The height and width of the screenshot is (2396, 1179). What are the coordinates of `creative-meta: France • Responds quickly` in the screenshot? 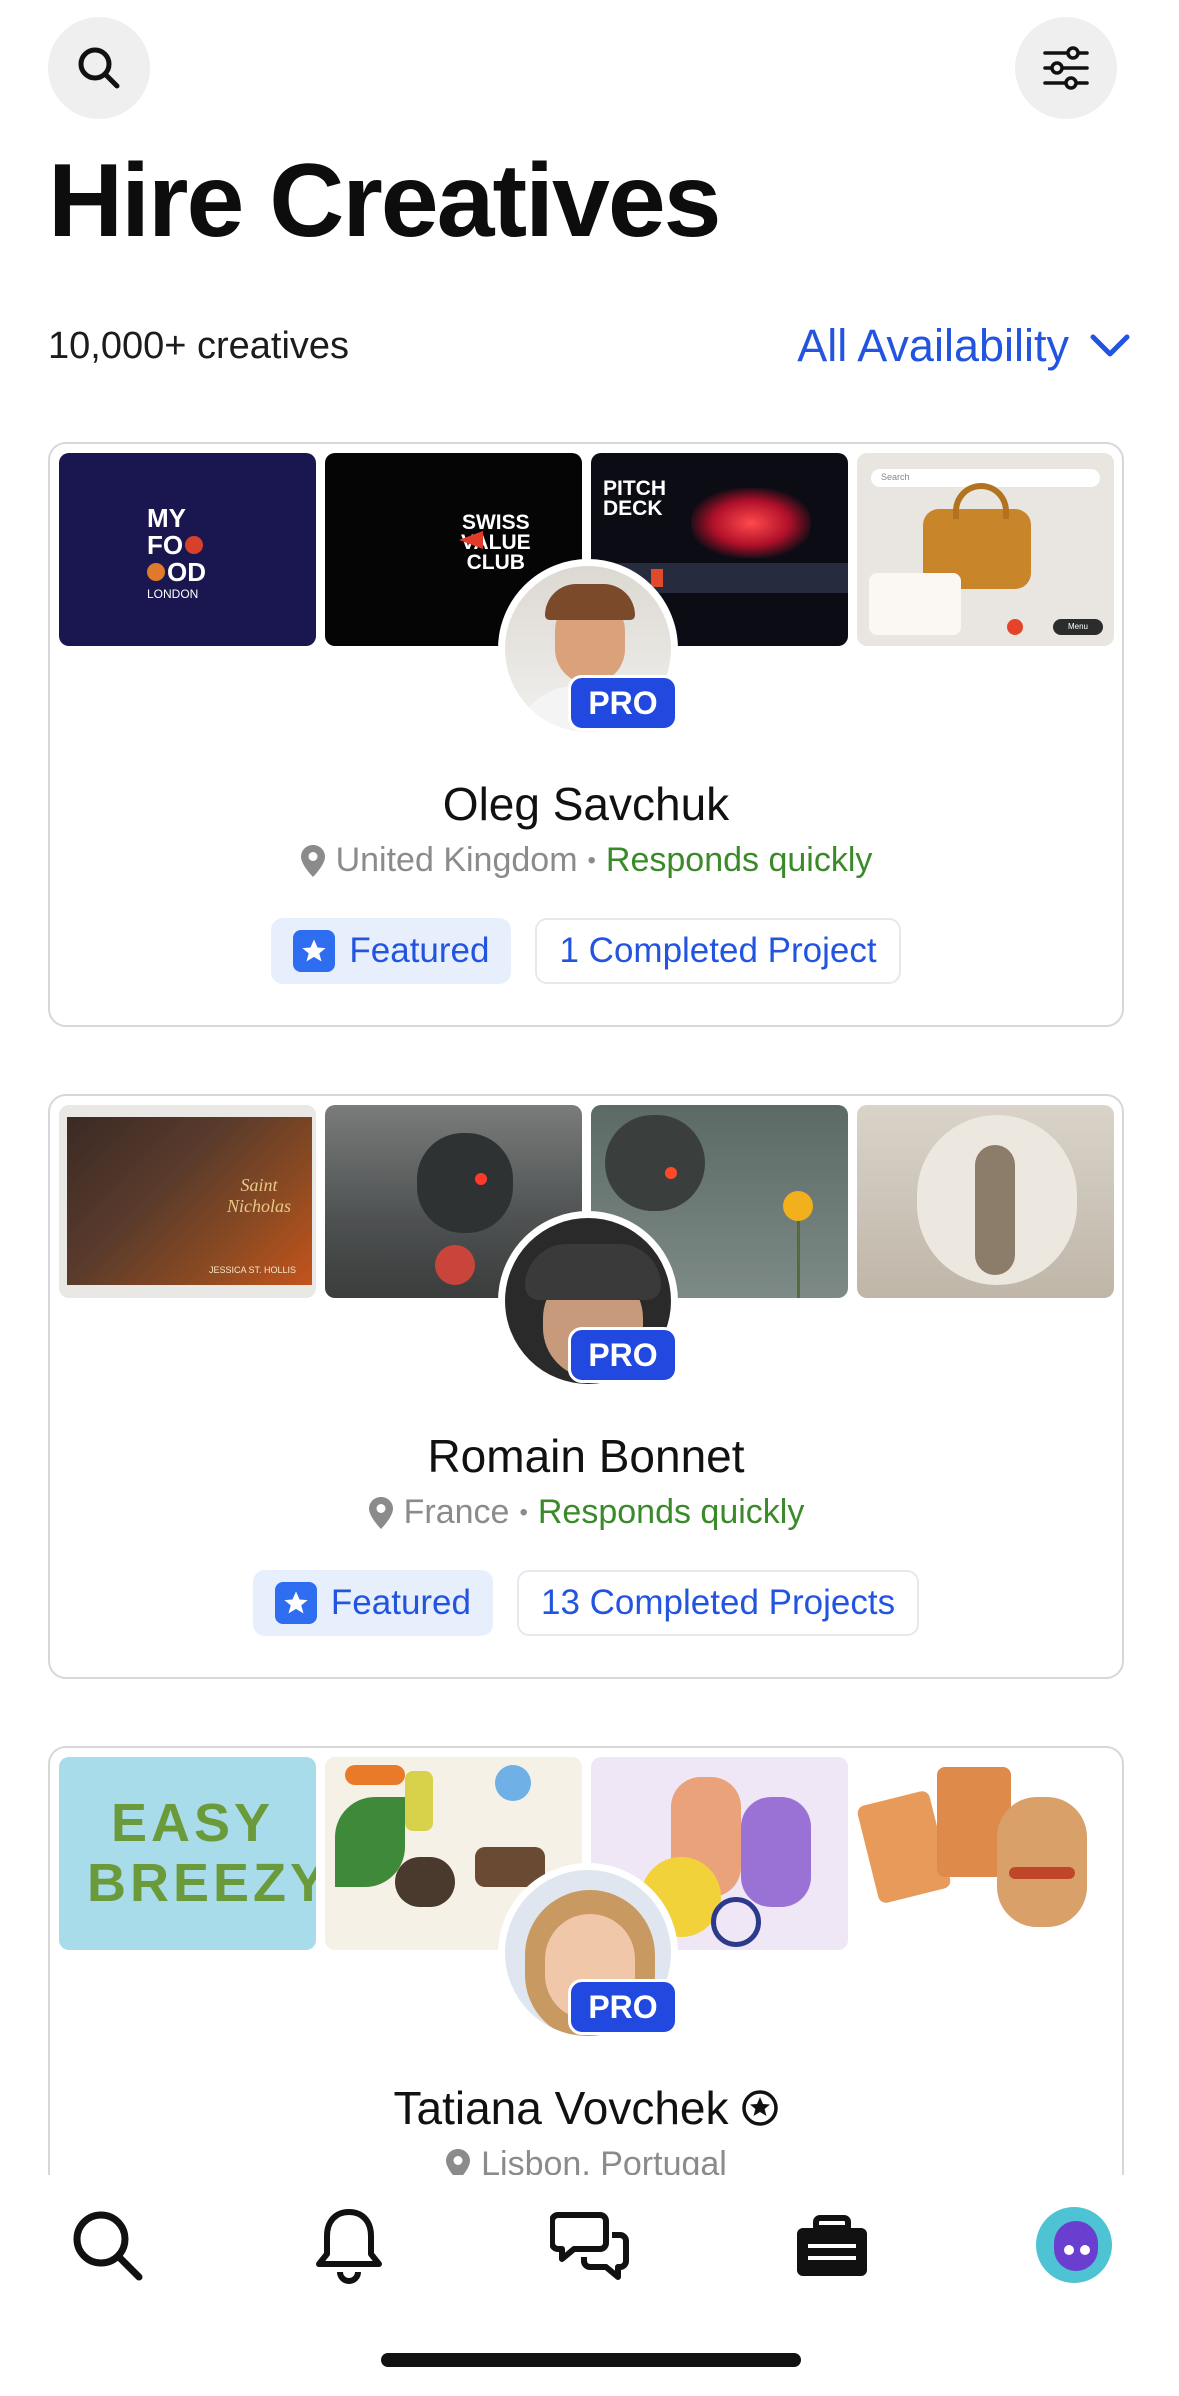 It's located at (586, 1512).